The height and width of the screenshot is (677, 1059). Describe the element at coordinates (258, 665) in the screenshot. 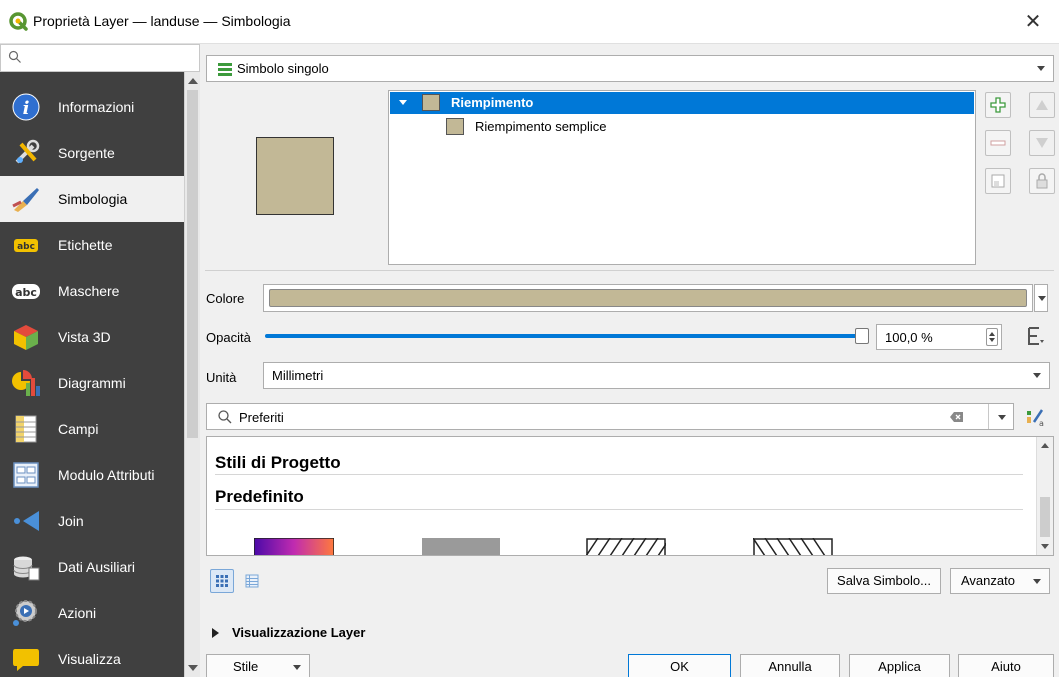

I see `style-button: Stile` at that location.